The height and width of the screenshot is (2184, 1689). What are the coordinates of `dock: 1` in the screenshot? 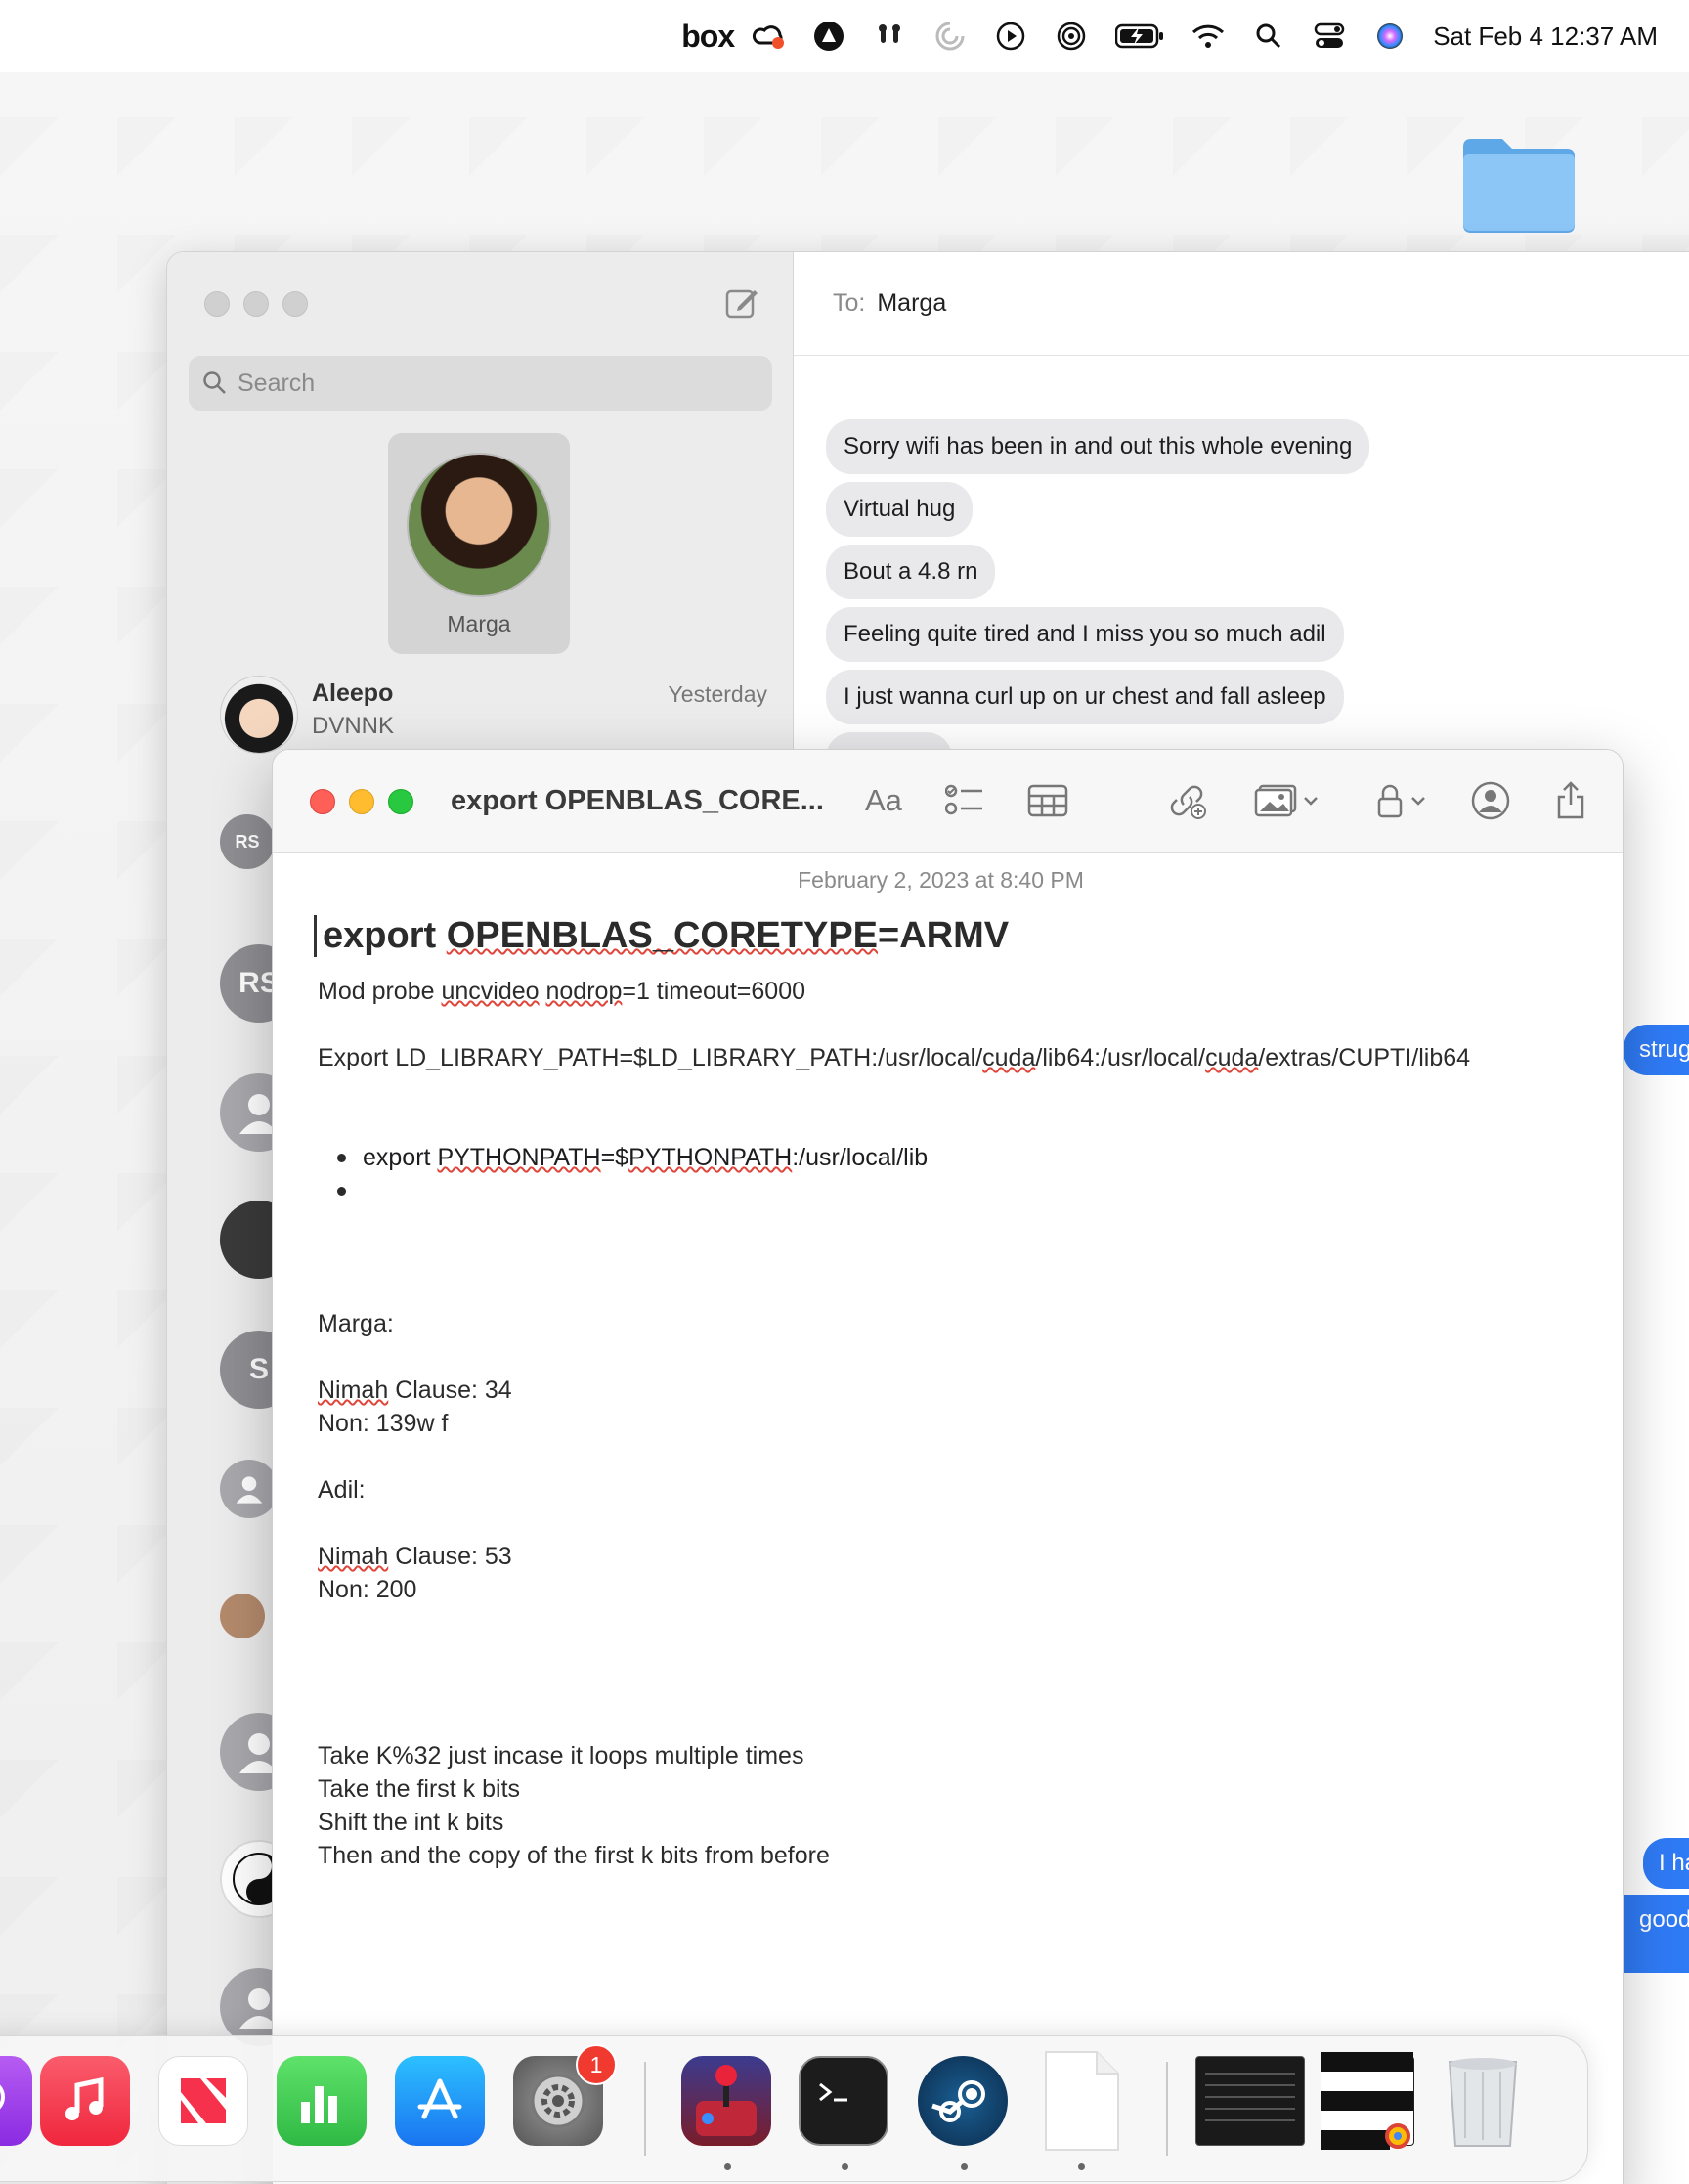 It's located at (794, 2108).